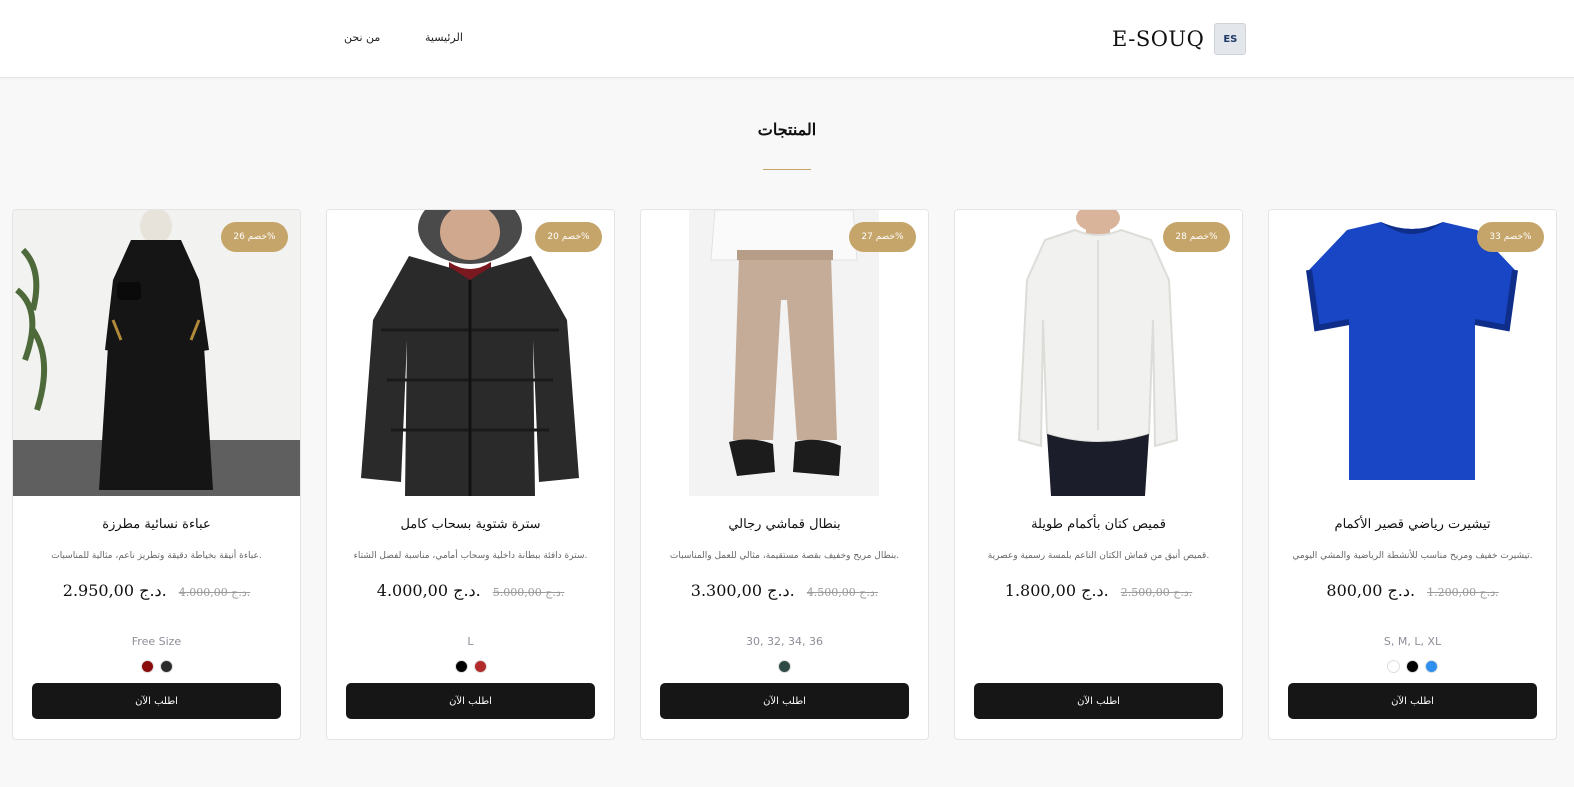 The image size is (1574, 787). I want to click on current-price: 1.800,00 د.ج., so click(1056, 590).